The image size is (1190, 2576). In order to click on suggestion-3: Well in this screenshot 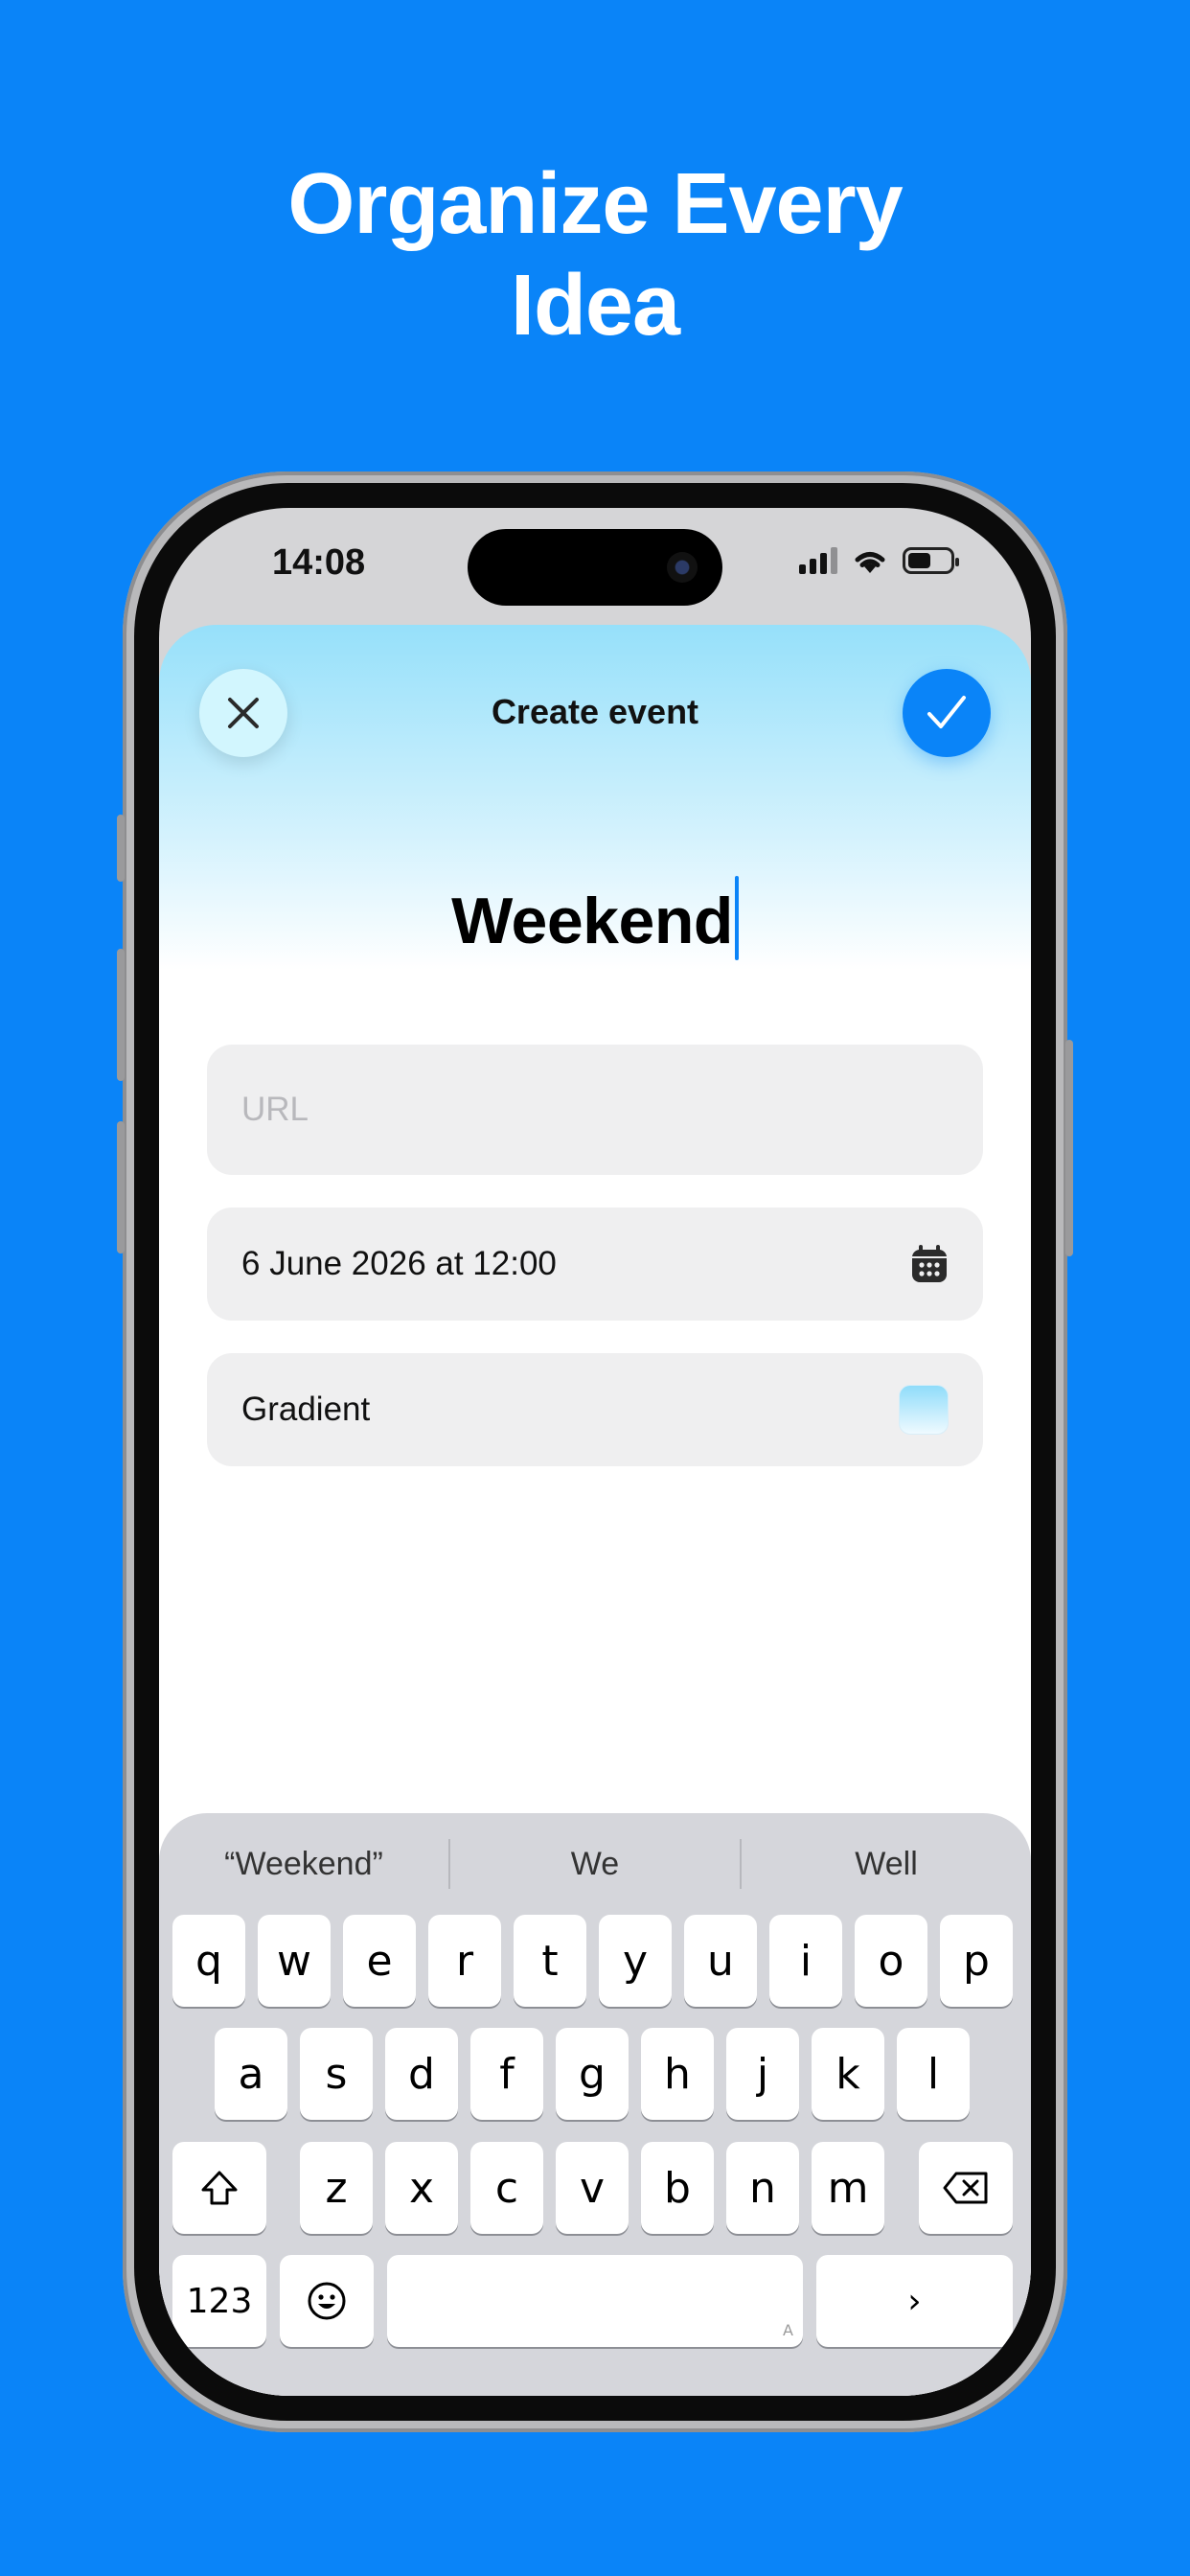, I will do `click(887, 1864)`.